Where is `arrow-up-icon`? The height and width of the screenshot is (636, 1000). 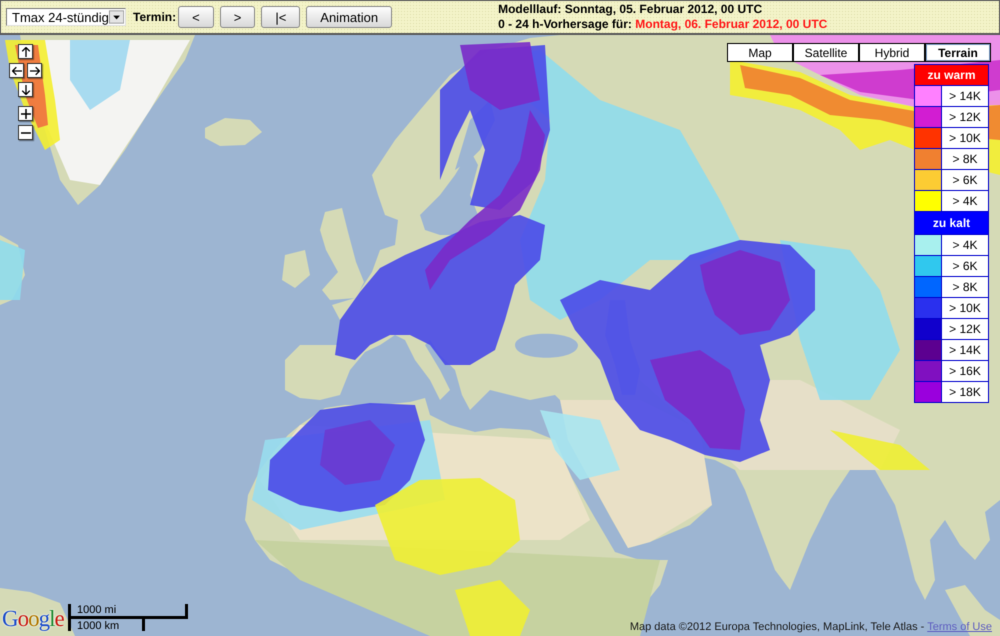
arrow-up-icon is located at coordinates (25, 51).